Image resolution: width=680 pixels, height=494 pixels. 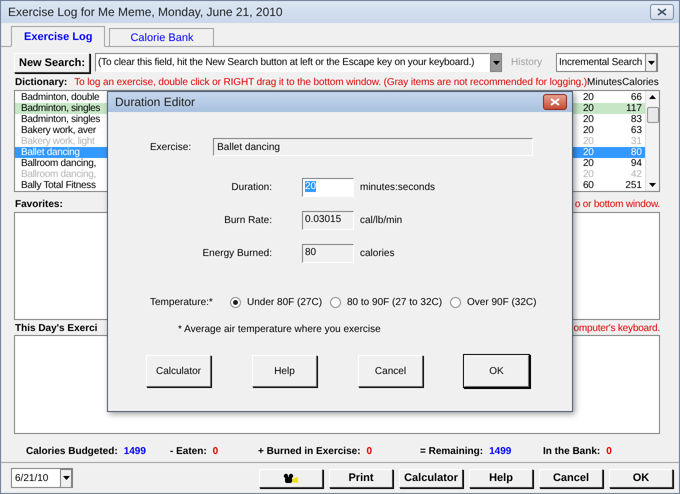 I want to click on figure-icon, so click(x=291, y=478).